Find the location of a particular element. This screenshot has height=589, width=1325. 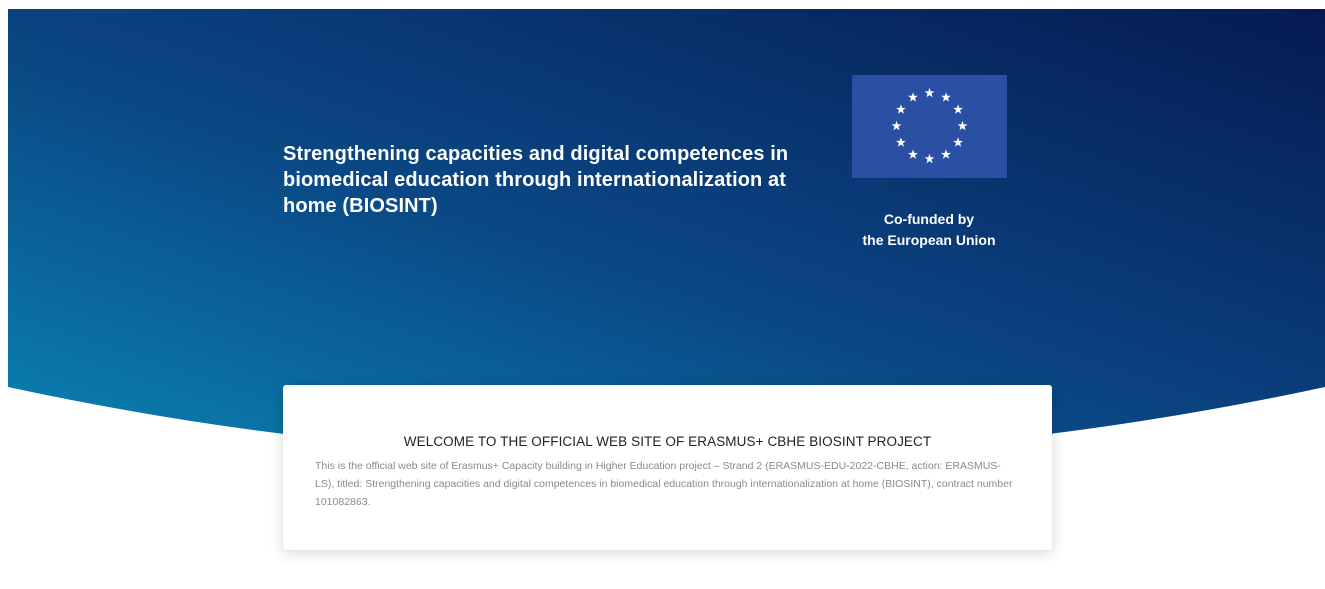

eu-stars-icon is located at coordinates (929, 125).